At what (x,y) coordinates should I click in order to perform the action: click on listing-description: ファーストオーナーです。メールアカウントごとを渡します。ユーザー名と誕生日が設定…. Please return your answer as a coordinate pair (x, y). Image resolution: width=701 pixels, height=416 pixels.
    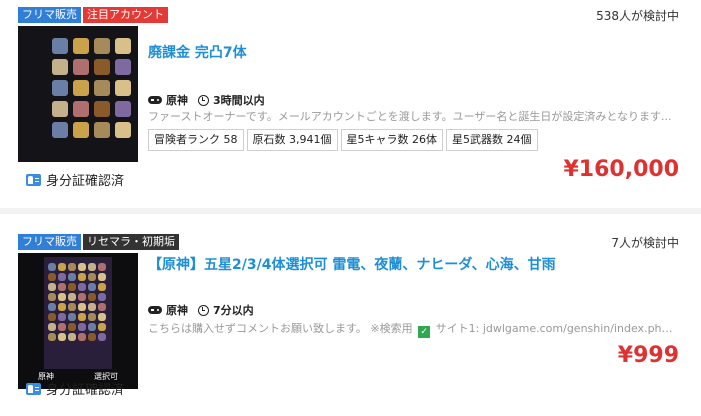
    Looking at the image, I should click on (410, 116).